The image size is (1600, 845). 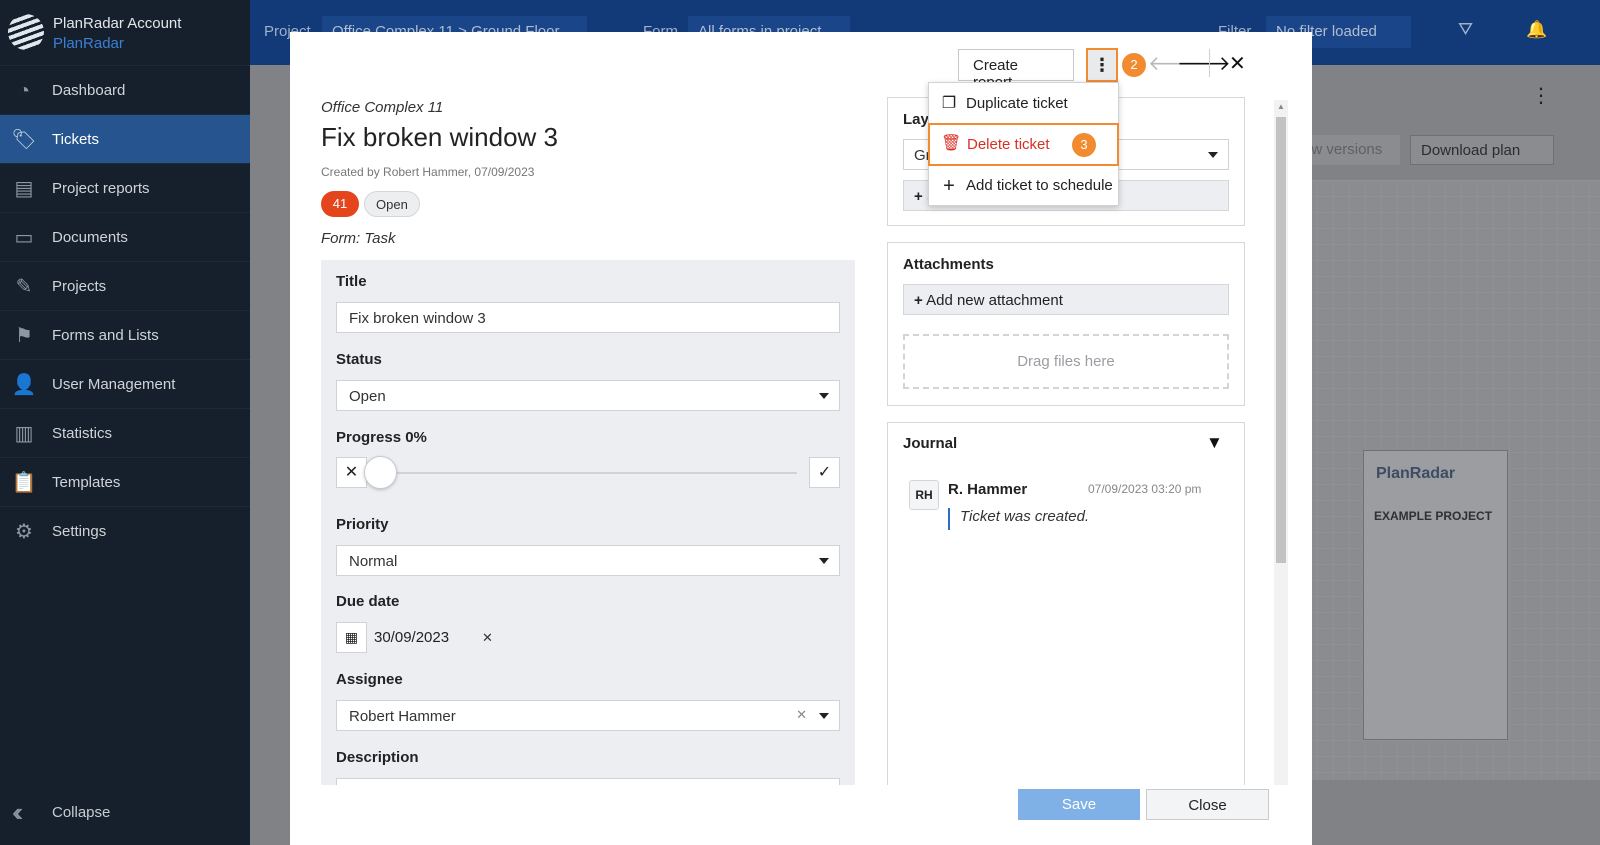 I want to click on account-name: PlanRadar Account, so click(x=117, y=23).